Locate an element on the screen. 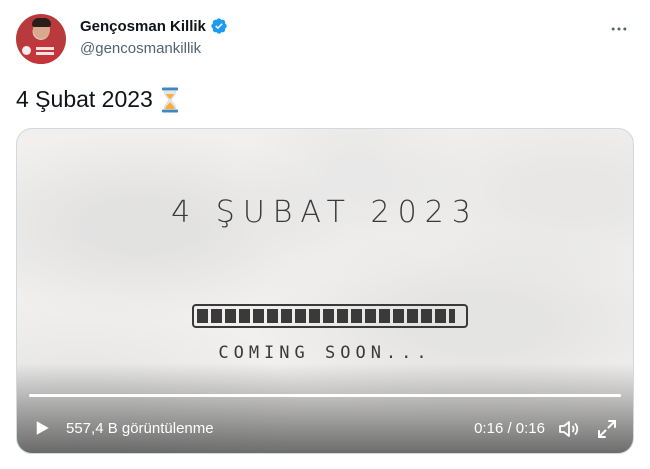 This screenshot has width=650, height=469. video-progress-fill is located at coordinates (325, 395).